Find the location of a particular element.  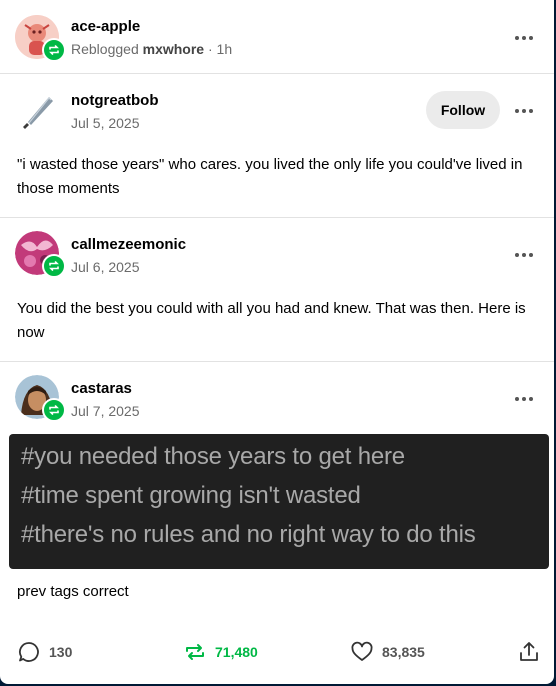

reblogged-from-link: mxwhore is located at coordinates (173, 49).